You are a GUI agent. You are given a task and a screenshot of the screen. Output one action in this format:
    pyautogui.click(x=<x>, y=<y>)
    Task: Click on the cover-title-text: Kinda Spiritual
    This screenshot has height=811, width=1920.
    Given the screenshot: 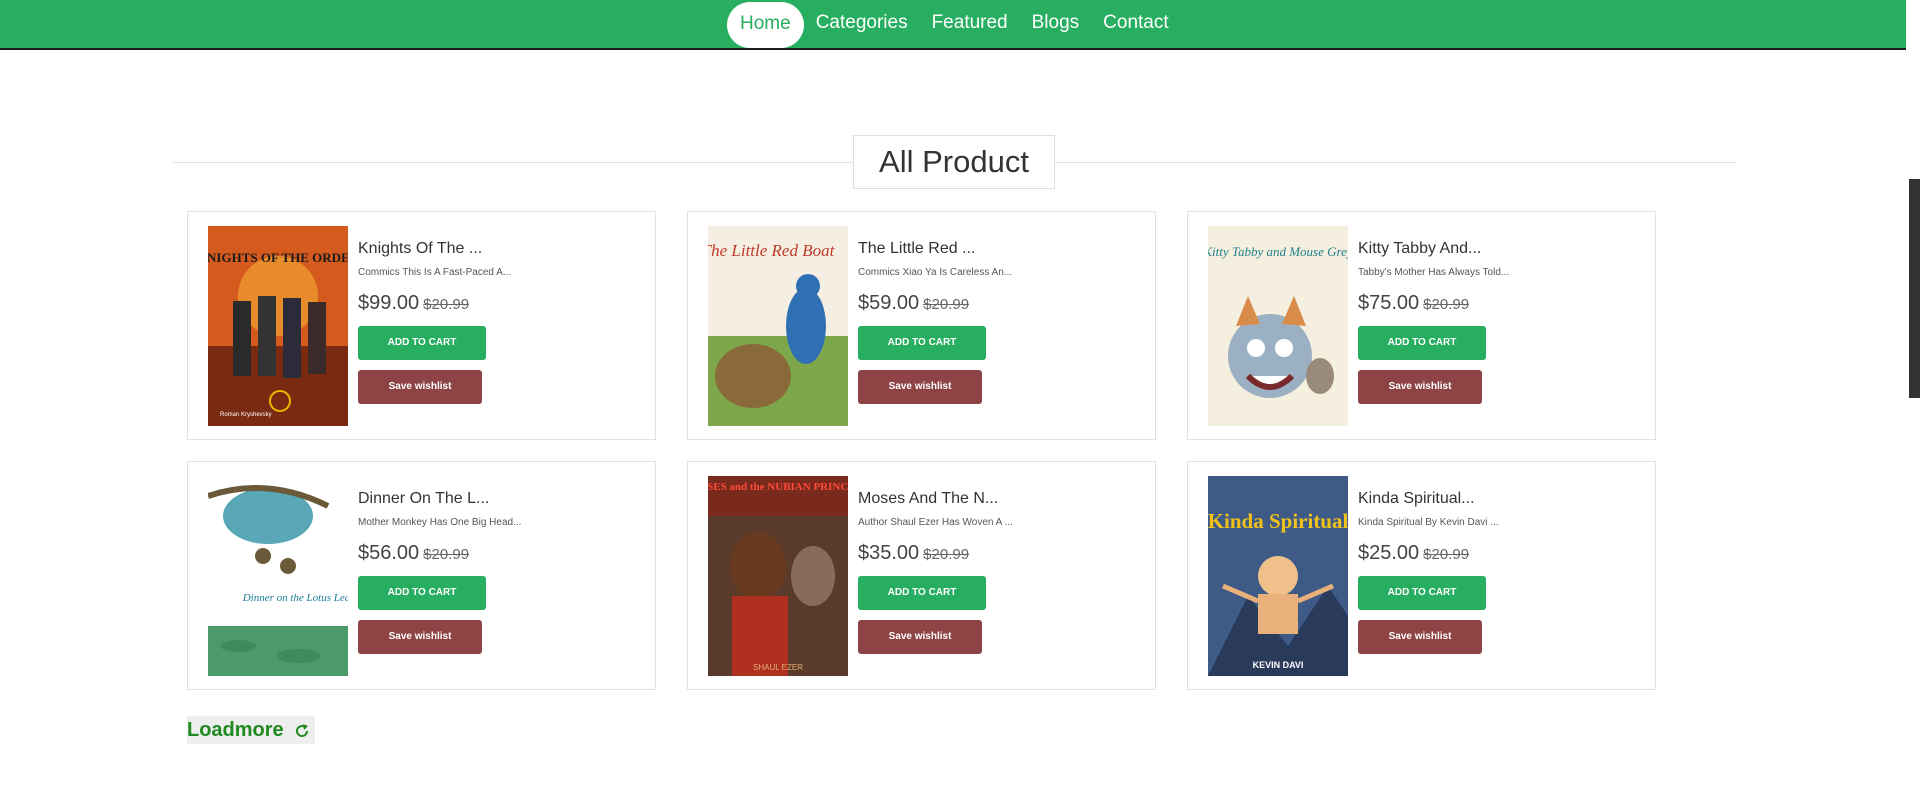 What is the action you would take?
    pyautogui.click(x=1278, y=521)
    